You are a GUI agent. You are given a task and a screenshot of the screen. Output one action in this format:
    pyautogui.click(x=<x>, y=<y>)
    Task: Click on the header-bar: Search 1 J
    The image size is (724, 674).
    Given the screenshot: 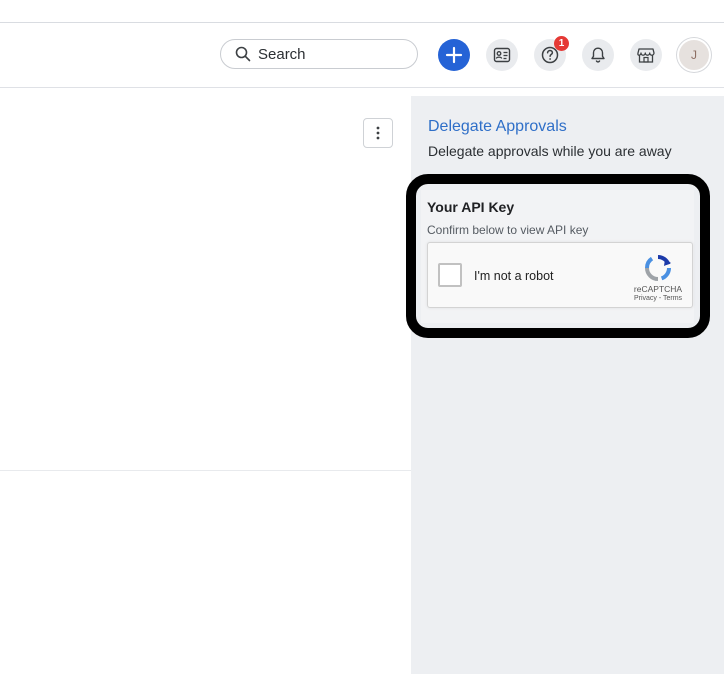 What is the action you would take?
    pyautogui.click(x=362, y=55)
    